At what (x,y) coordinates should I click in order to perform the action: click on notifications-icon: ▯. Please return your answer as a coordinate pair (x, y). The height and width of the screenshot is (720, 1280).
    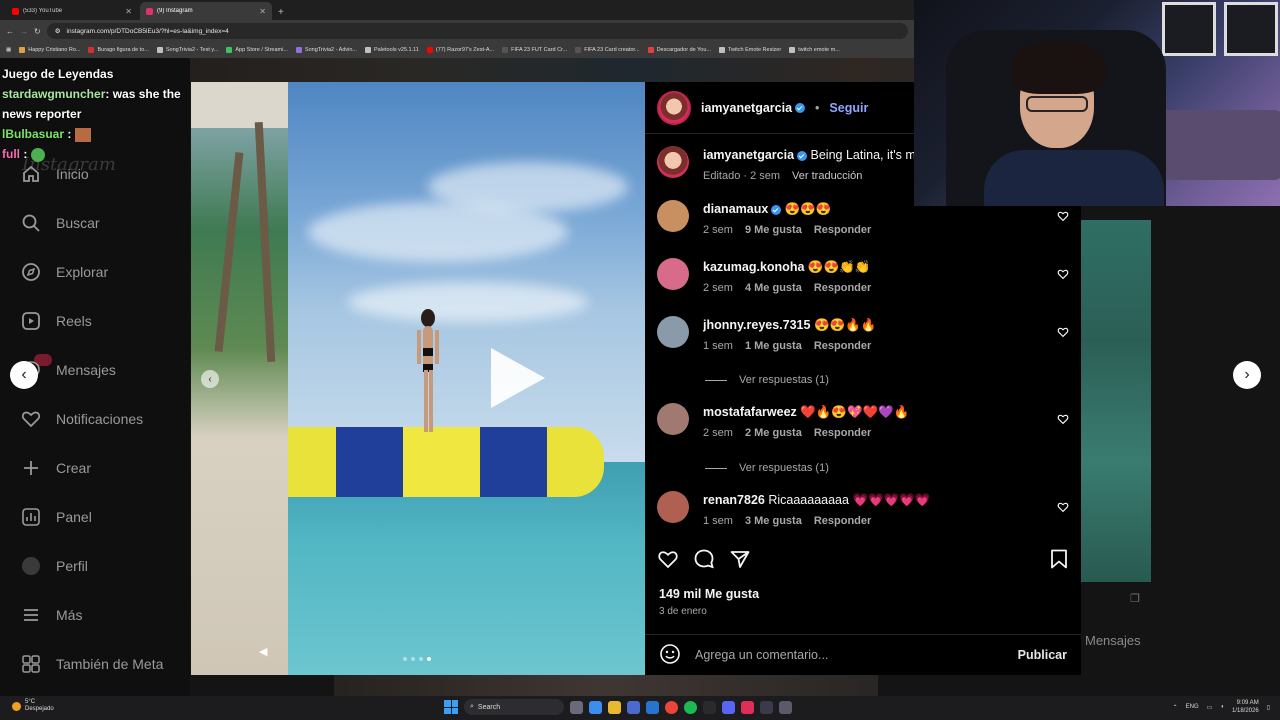
    Looking at the image, I should click on (1268, 707).